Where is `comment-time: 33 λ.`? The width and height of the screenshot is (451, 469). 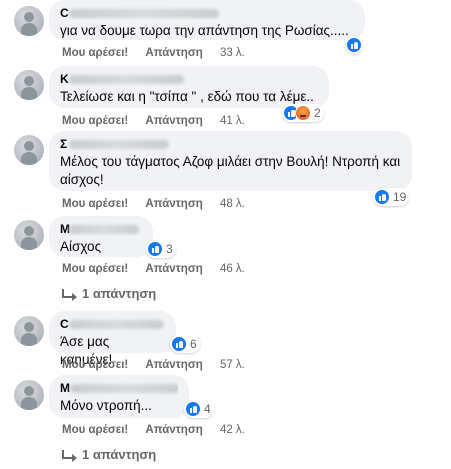 comment-time: 33 λ. is located at coordinates (232, 53).